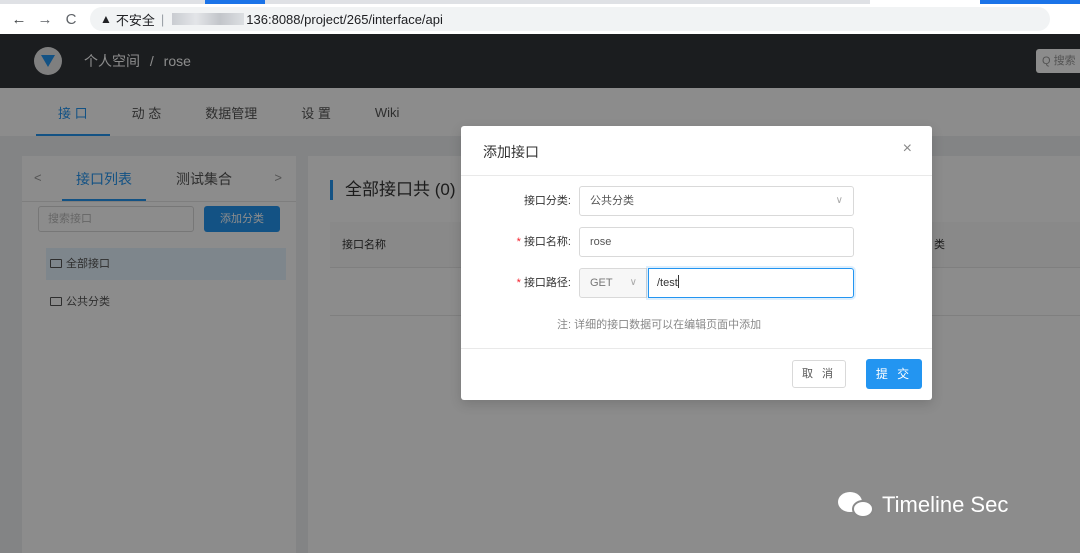 The width and height of the screenshot is (1080, 553). What do you see at coordinates (106, 19) in the screenshot?
I see `warning-icon: ▲` at bounding box center [106, 19].